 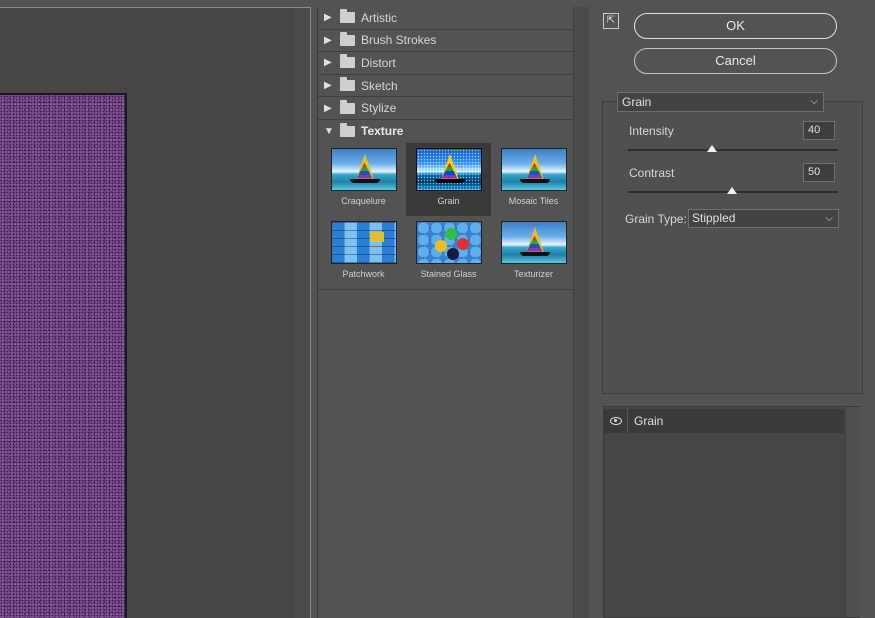 What do you see at coordinates (616, 421) in the screenshot?
I see `visibility-eye-icon` at bounding box center [616, 421].